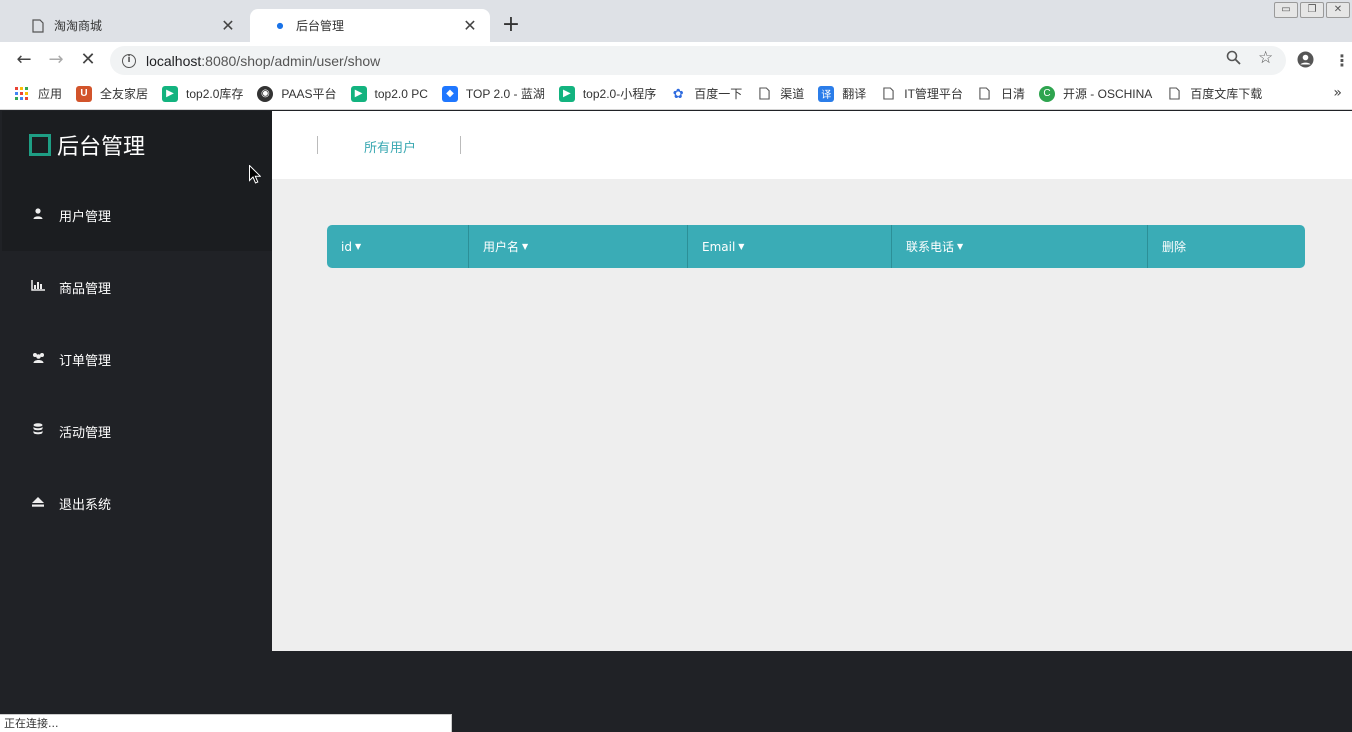  I want to click on bookmark-label: PAAS平台, so click(309, 94).